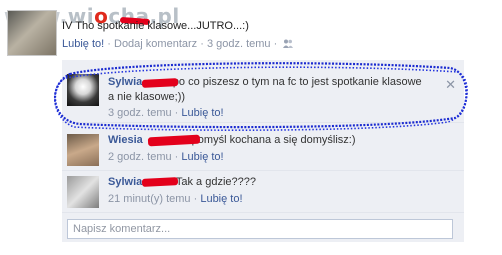  Describe the element at coordinates (149, 199) in the screenshot. I see `comment-timestamp: 21 minut(y) temu` at that location.